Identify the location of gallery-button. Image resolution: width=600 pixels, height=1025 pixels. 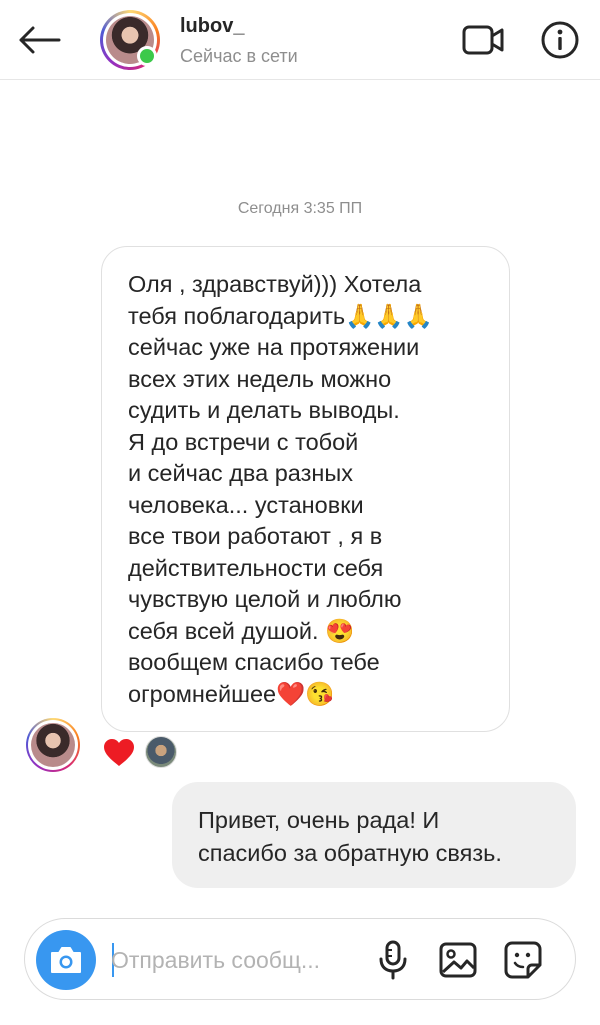
(458, 960).